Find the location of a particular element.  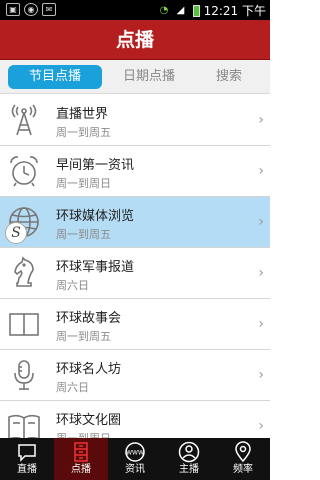

nav-frequency: 频率 is located at coordinates (243, 459).